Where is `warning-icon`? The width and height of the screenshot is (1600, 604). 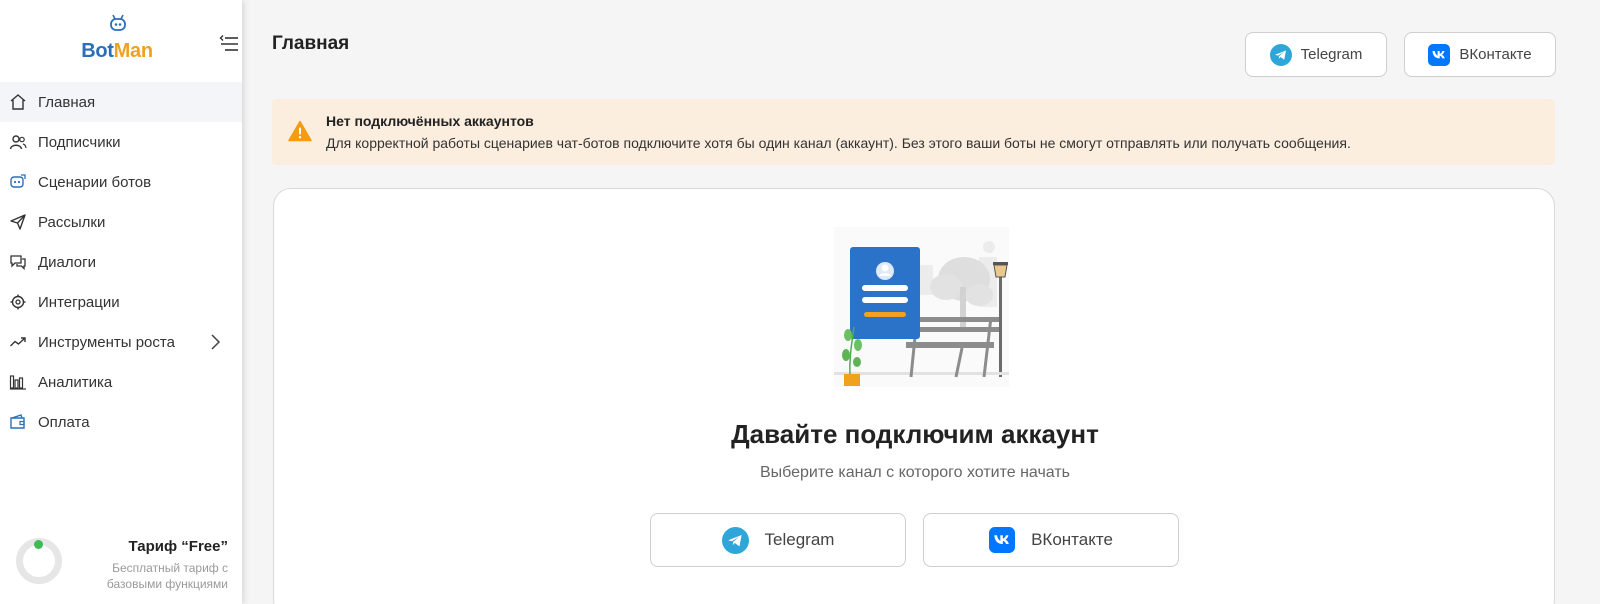
warning-icon is located at coordinates (300, 131).